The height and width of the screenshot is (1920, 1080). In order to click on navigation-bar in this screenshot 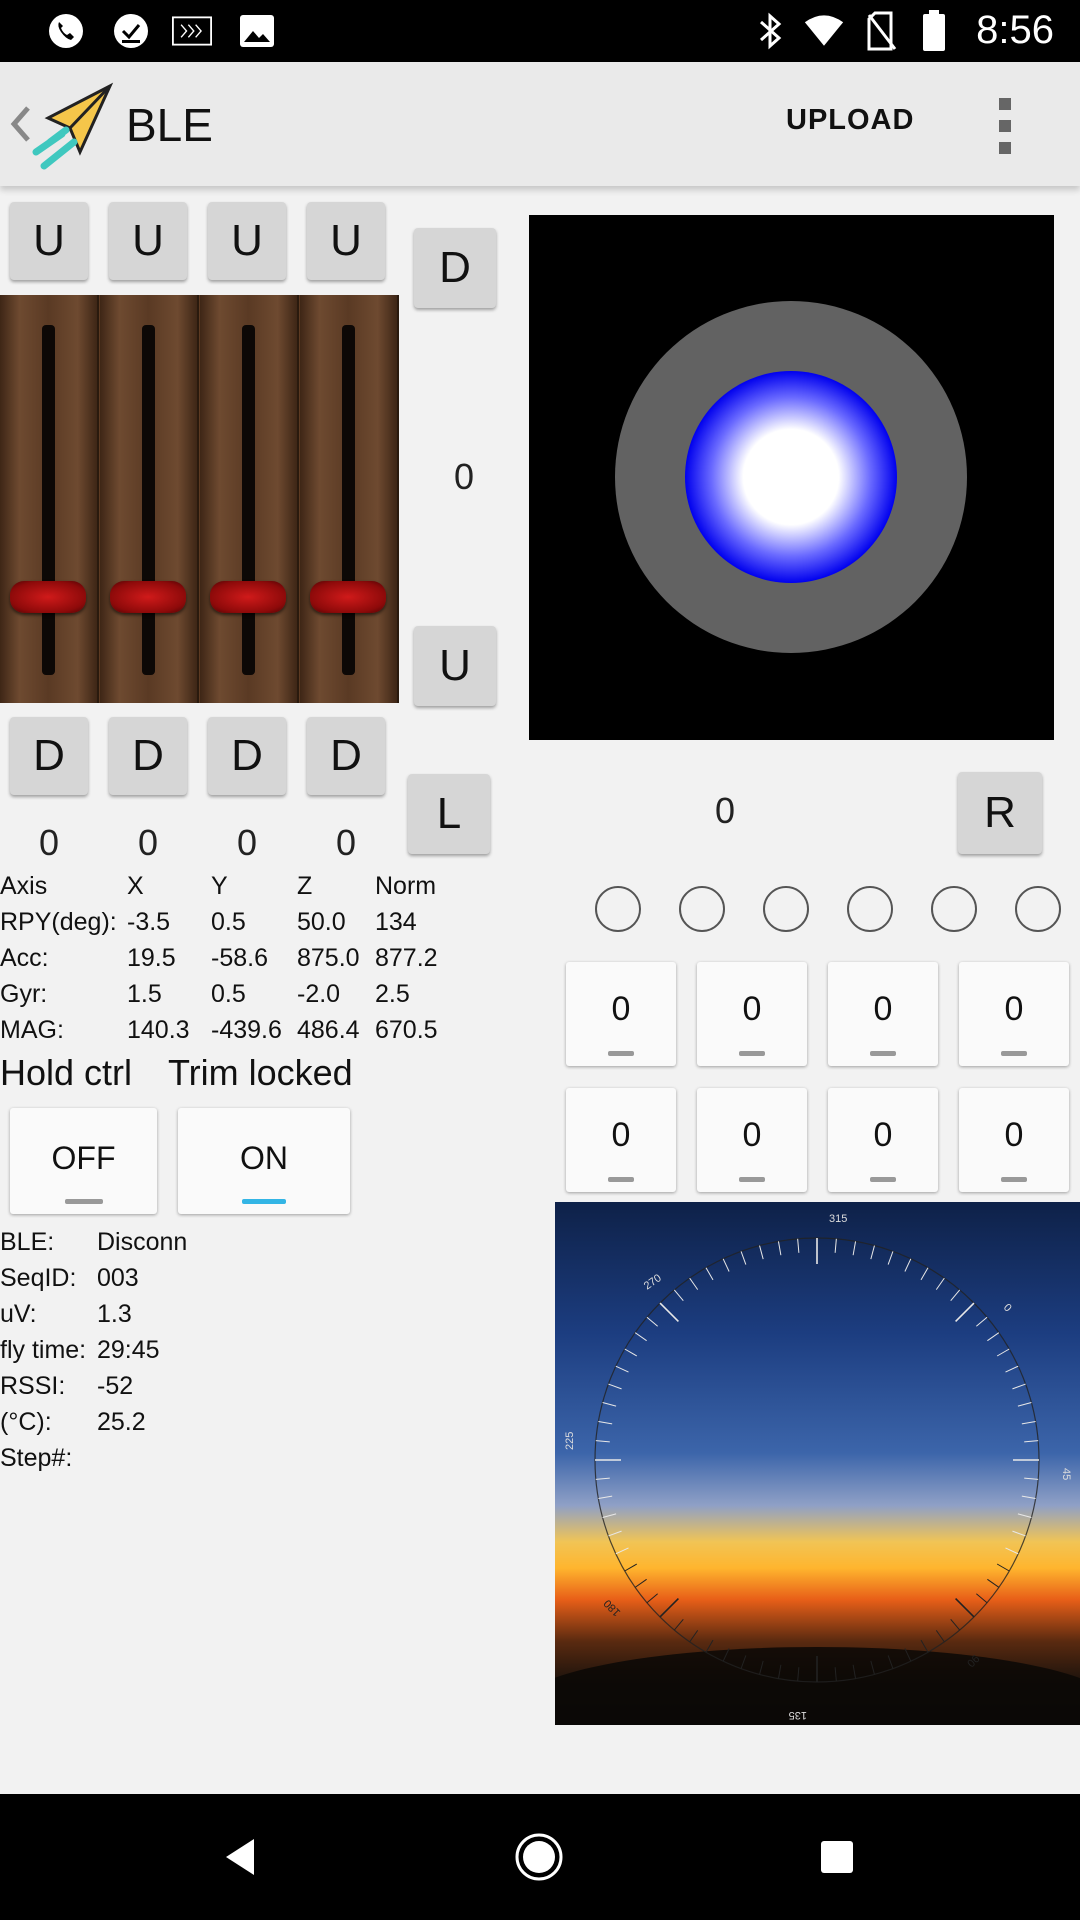, I will do `click(540, 1857)`.